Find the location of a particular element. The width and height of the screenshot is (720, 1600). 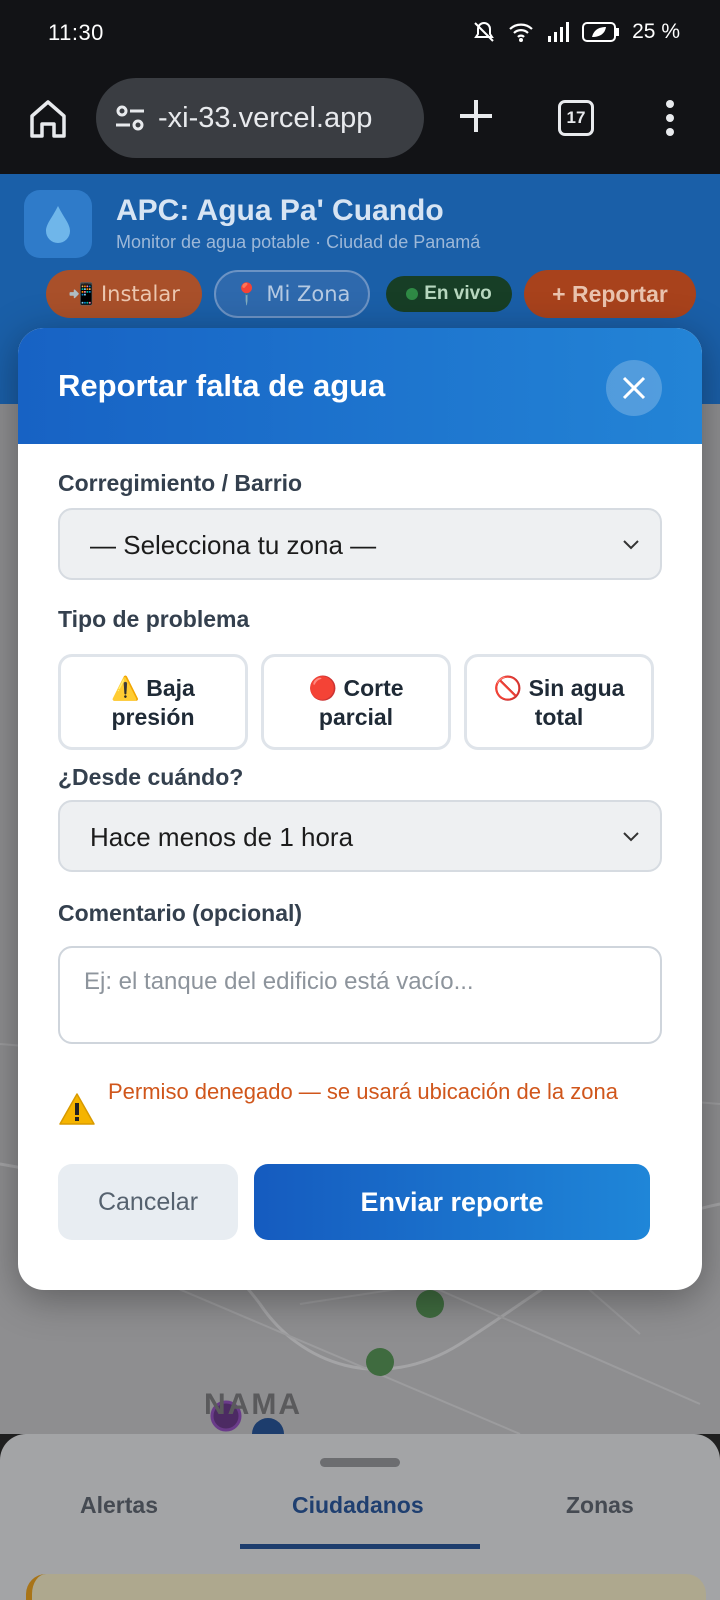

my-zone-button: 📍 Mi Zona is located at coordinates (292, 294).